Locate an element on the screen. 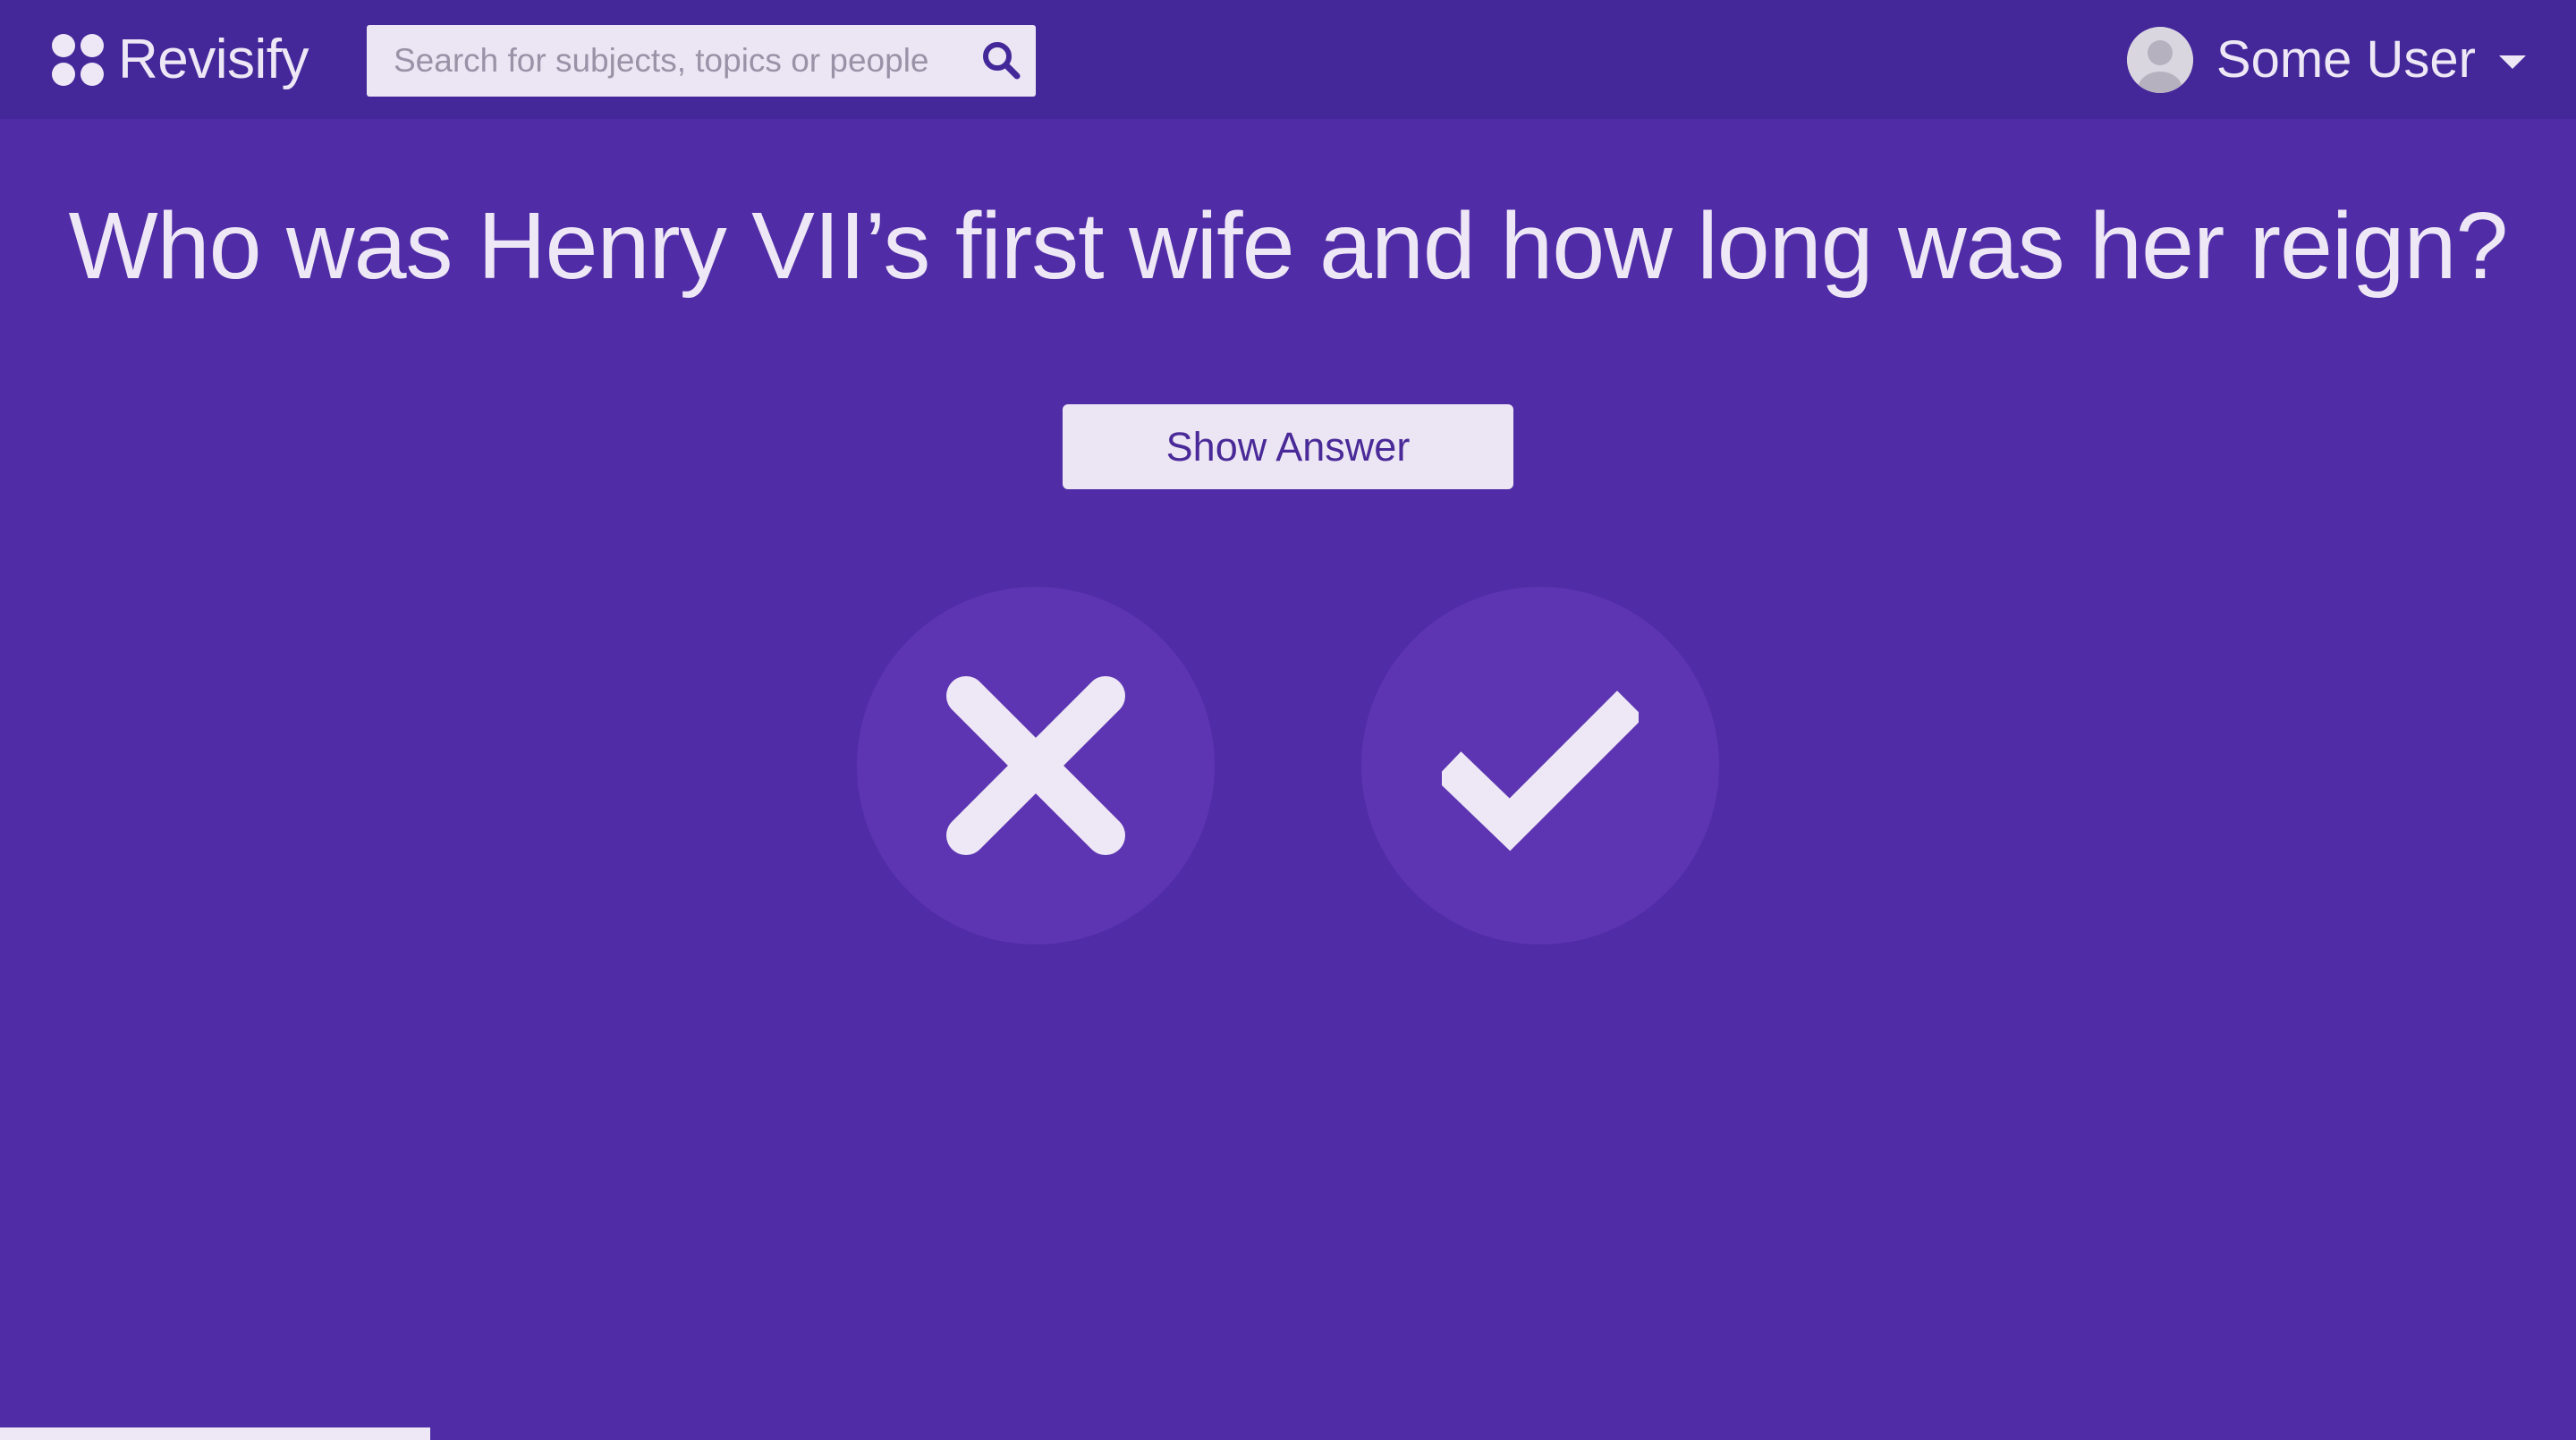 Image resolution: width=2576 pixels, height=1440 pixels. progress-fill is located at coordinates (215, 1433).